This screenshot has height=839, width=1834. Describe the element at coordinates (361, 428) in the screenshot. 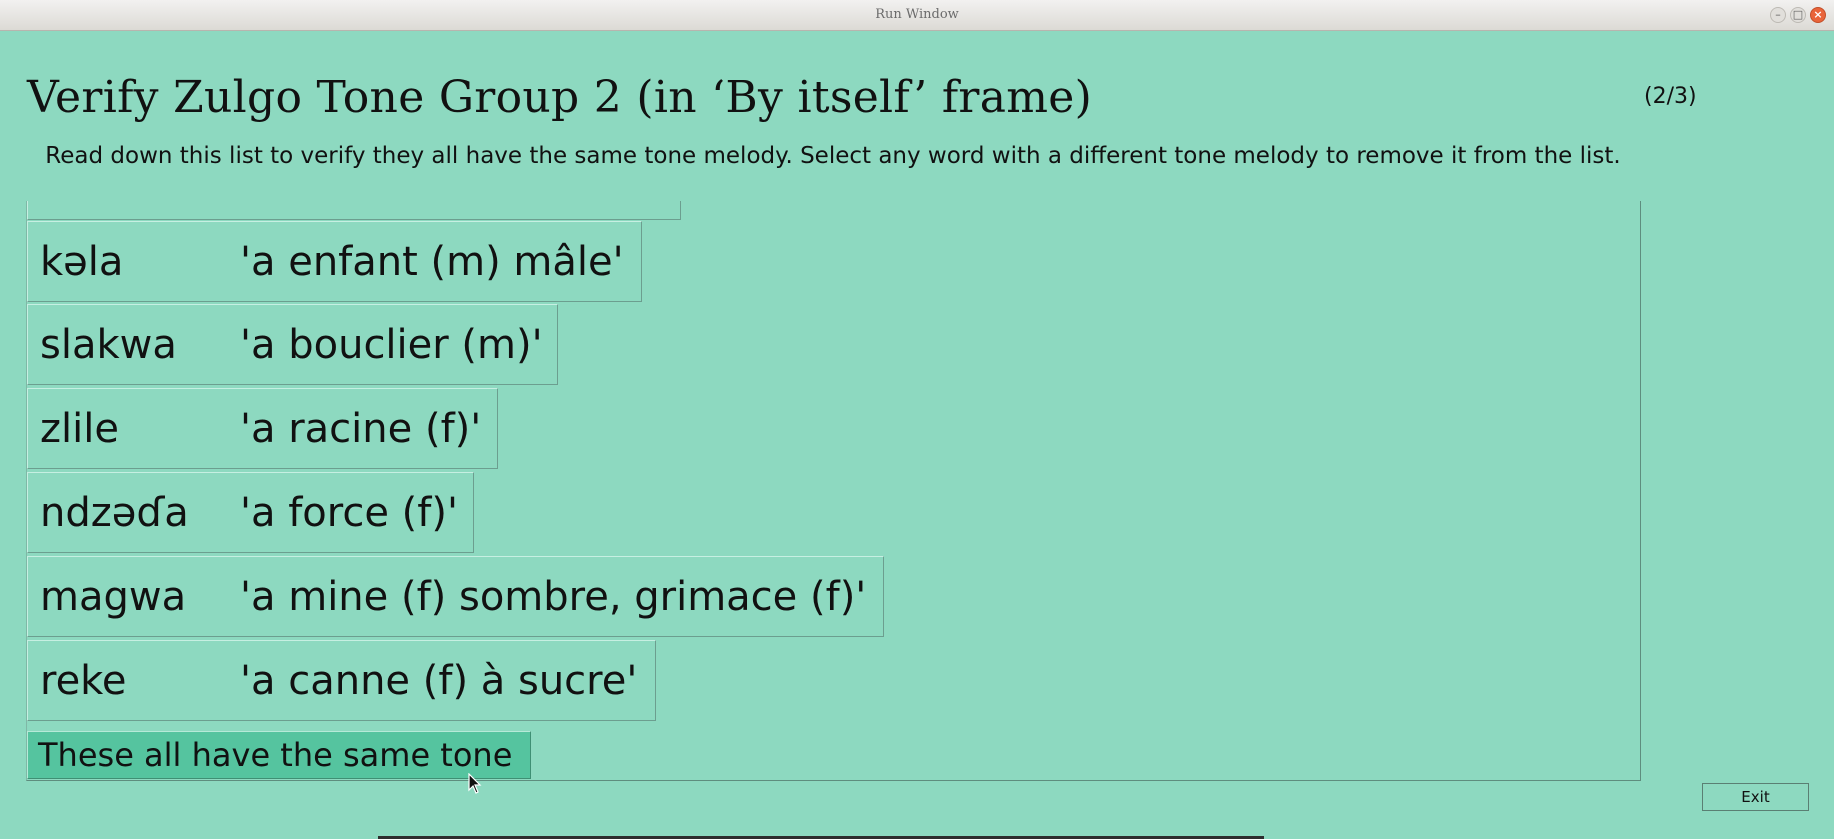

I see `word-gloss: 'a racine (f)'` at that location.